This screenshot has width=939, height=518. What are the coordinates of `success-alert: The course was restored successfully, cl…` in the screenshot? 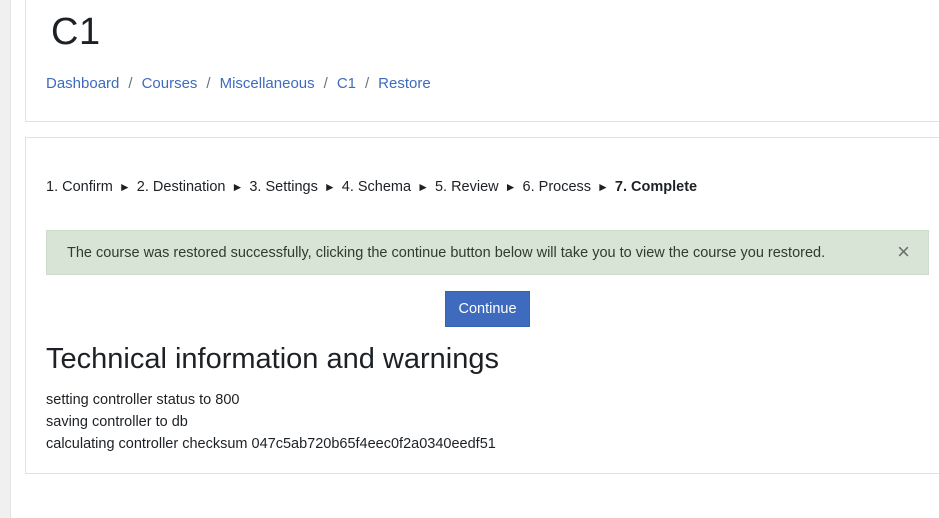 It's located at (487, 252).